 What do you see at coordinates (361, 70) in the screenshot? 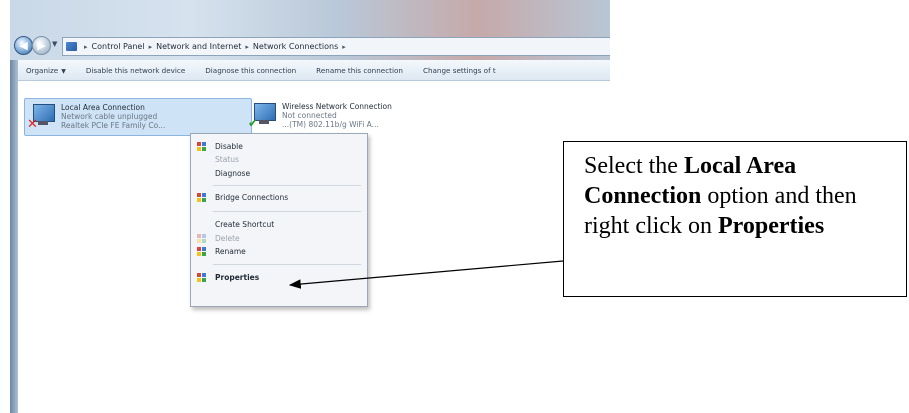
I see `rename-connection-button: Rename this connection` at bounding box center [361, 70].